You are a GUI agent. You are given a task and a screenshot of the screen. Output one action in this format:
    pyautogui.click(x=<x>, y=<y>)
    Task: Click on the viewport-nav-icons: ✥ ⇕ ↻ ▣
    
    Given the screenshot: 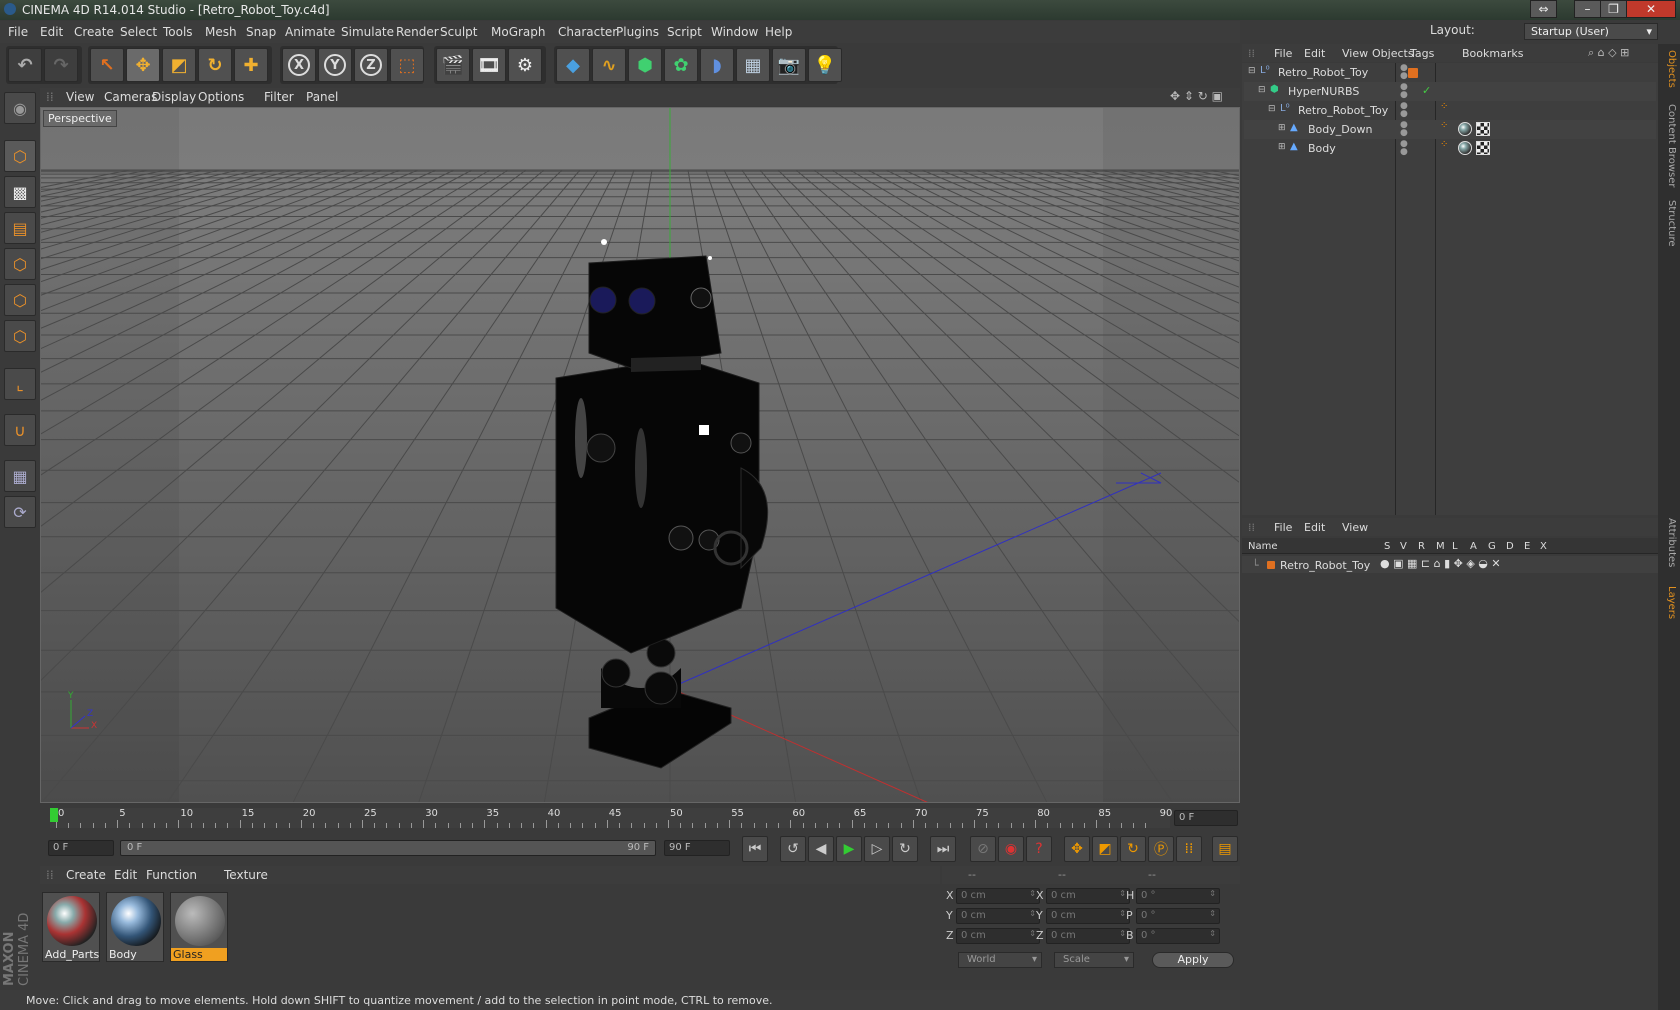 What is the action you would take?
    pyautogui.click(x=1196, y=96)
    